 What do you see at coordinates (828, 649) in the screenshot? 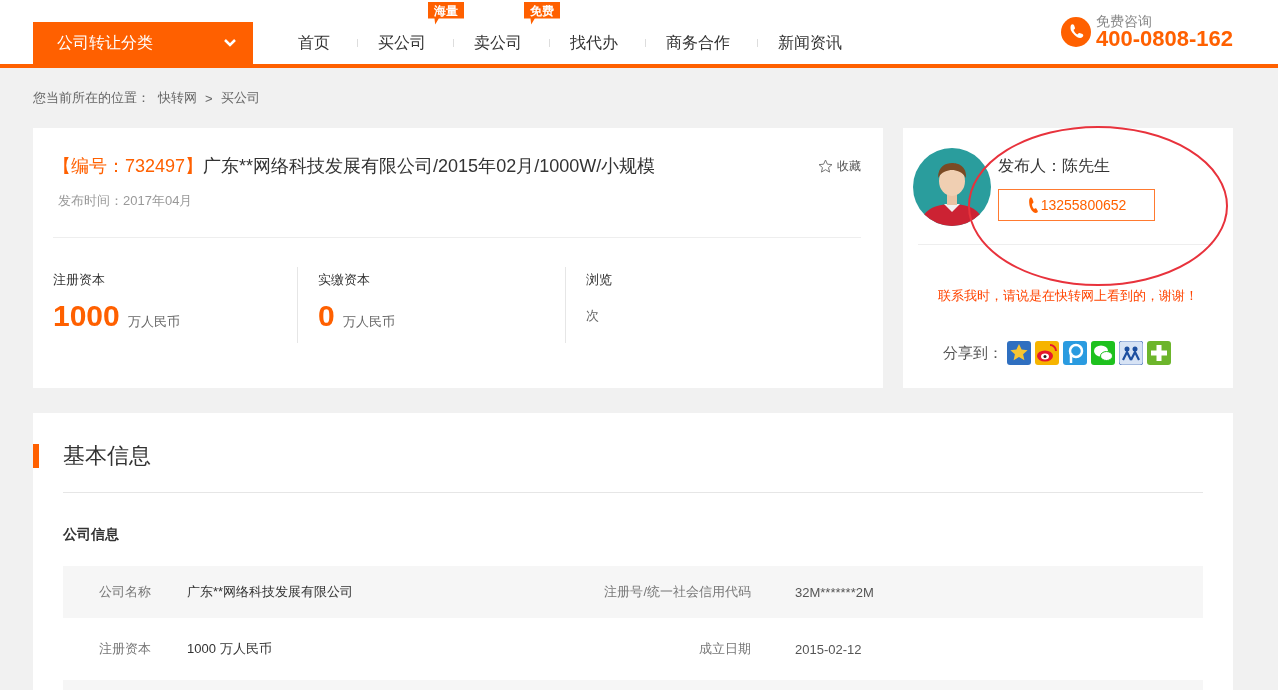
I see `field-value: 2015-02-12` at bounding box center [828, 649].